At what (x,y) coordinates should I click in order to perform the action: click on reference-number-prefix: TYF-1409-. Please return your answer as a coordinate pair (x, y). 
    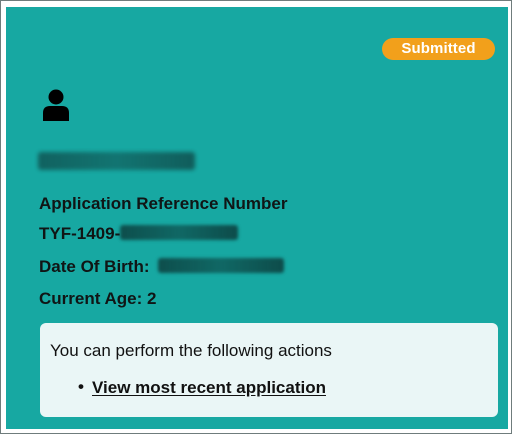
    Looking at the image, I should click on (80, 233).